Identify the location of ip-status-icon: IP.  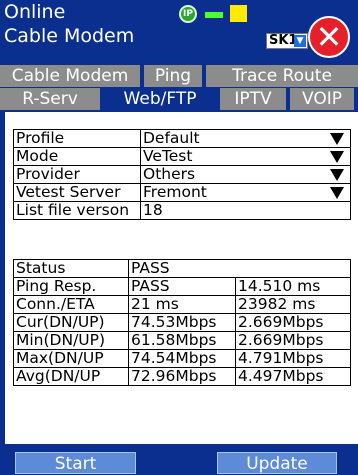
(188, 14).